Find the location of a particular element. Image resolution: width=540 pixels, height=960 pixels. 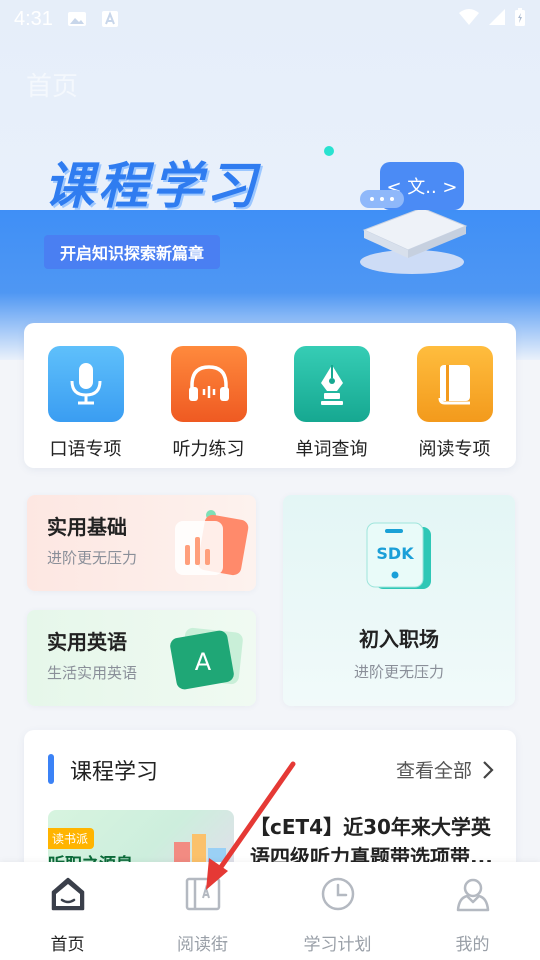

svg-text: SDK is located at coordinates (395, 553).